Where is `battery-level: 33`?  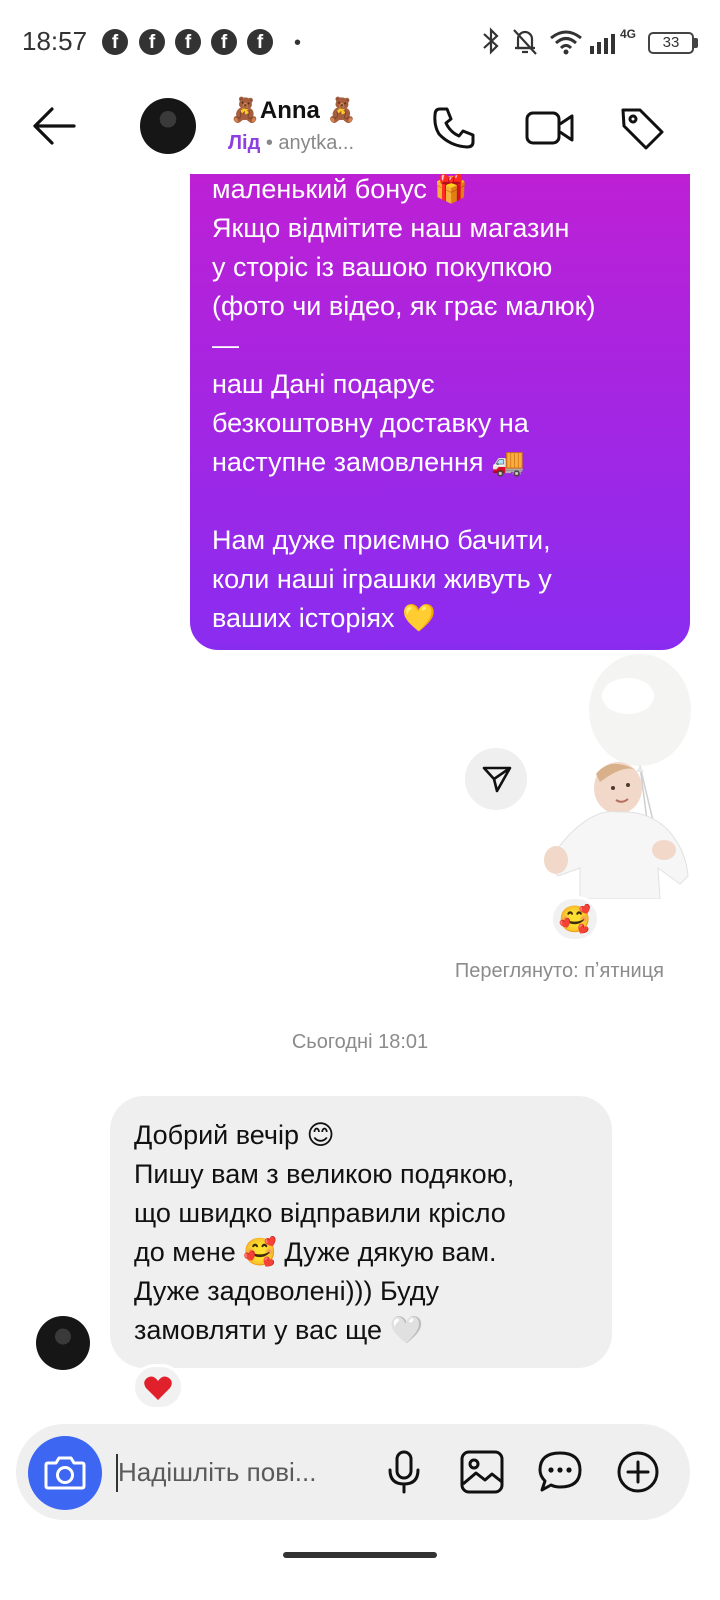 battery-level: 33 is located at coordinates (671, 42).